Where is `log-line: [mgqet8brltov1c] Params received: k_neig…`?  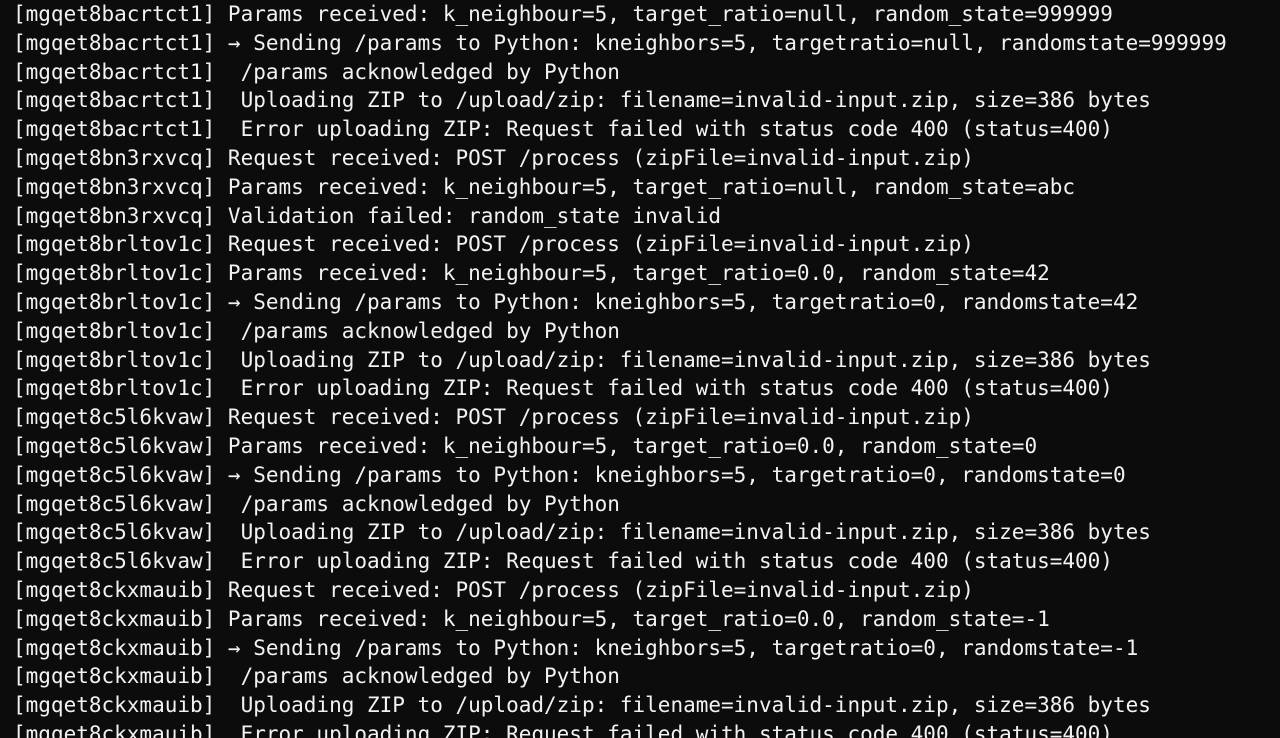 log-line: [mgqet8brltov1c] Params received: k_neig… is located at coordinates (531, 273).